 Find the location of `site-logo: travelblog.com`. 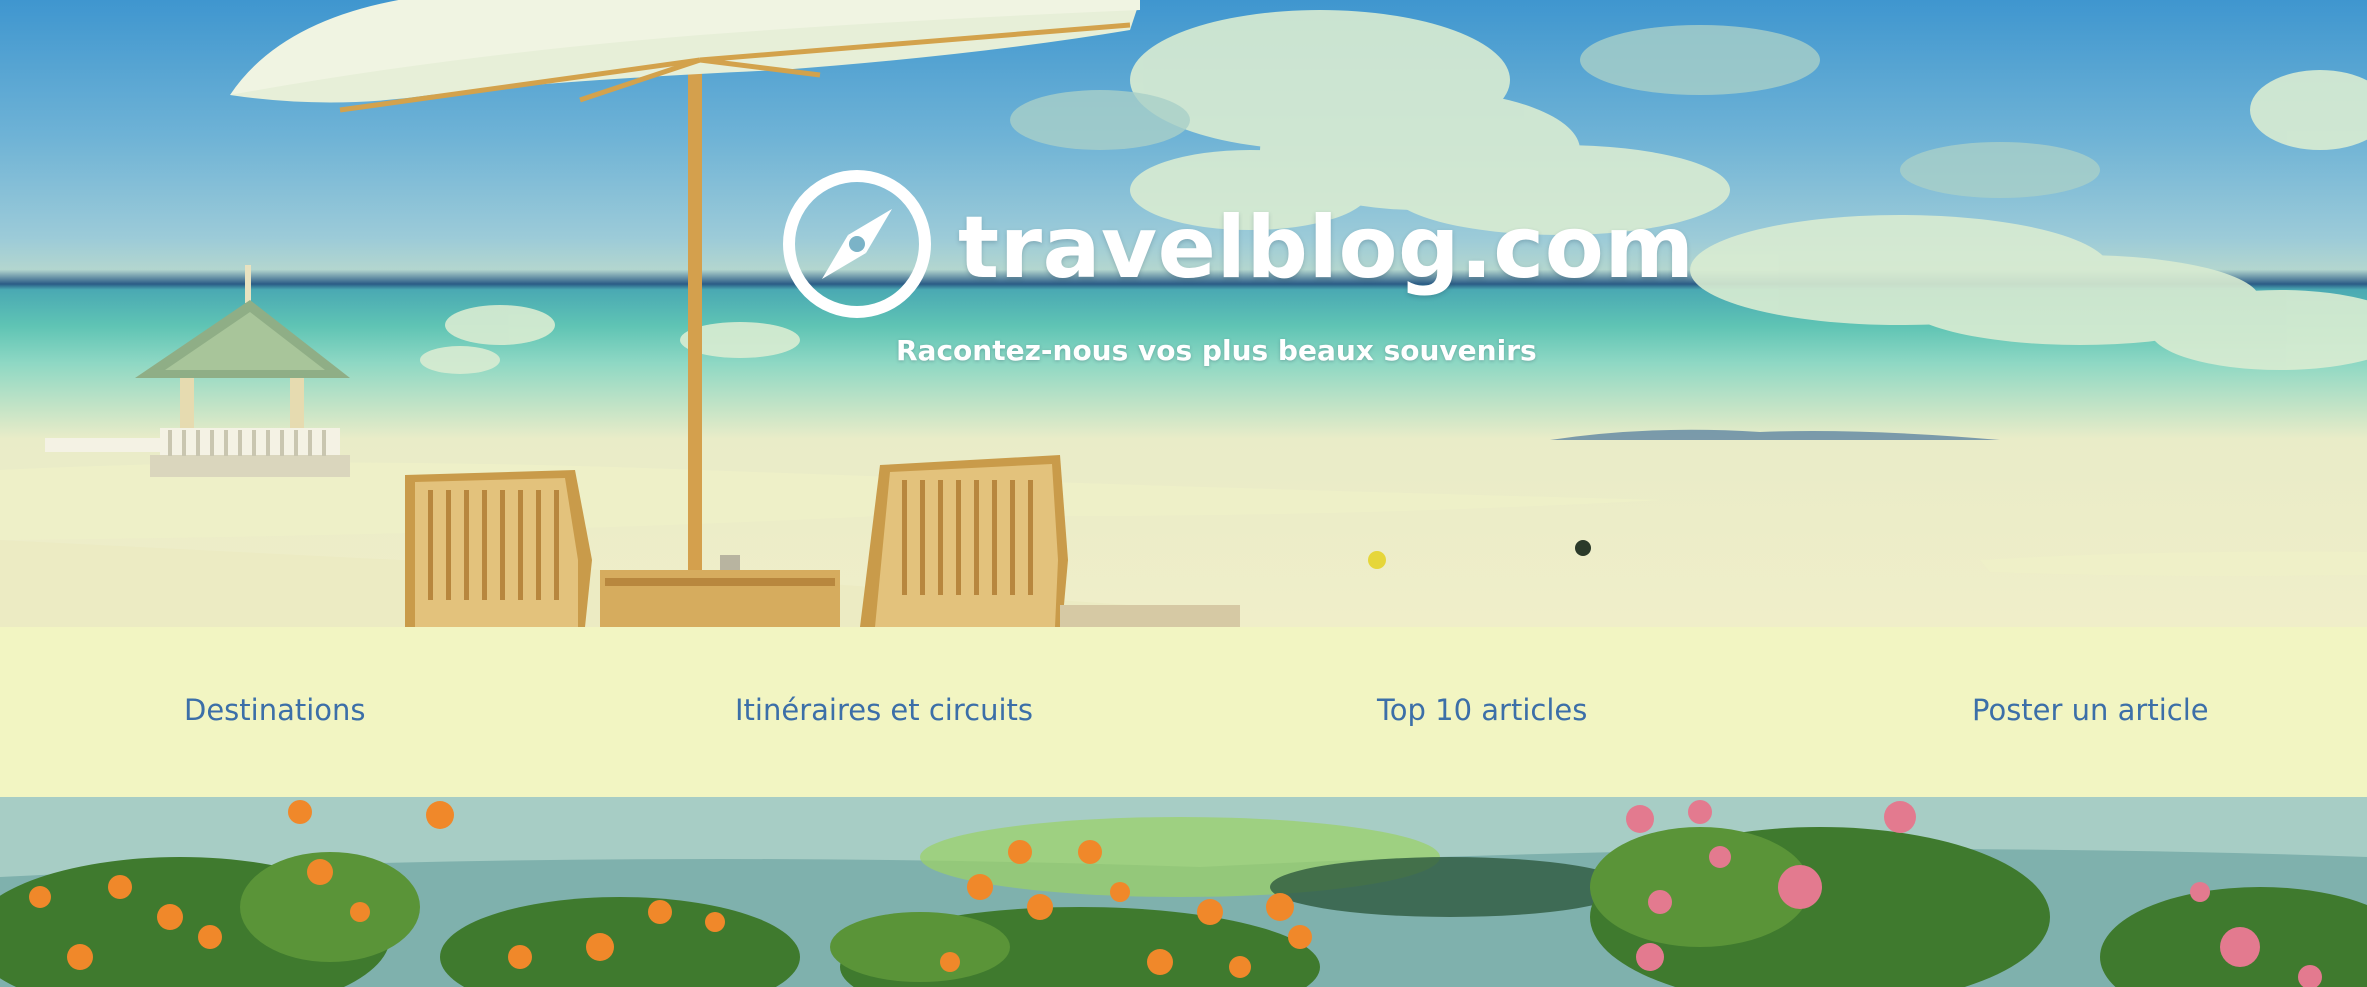

site-logo: travelblog.com is located at coordinates (1238, 244).